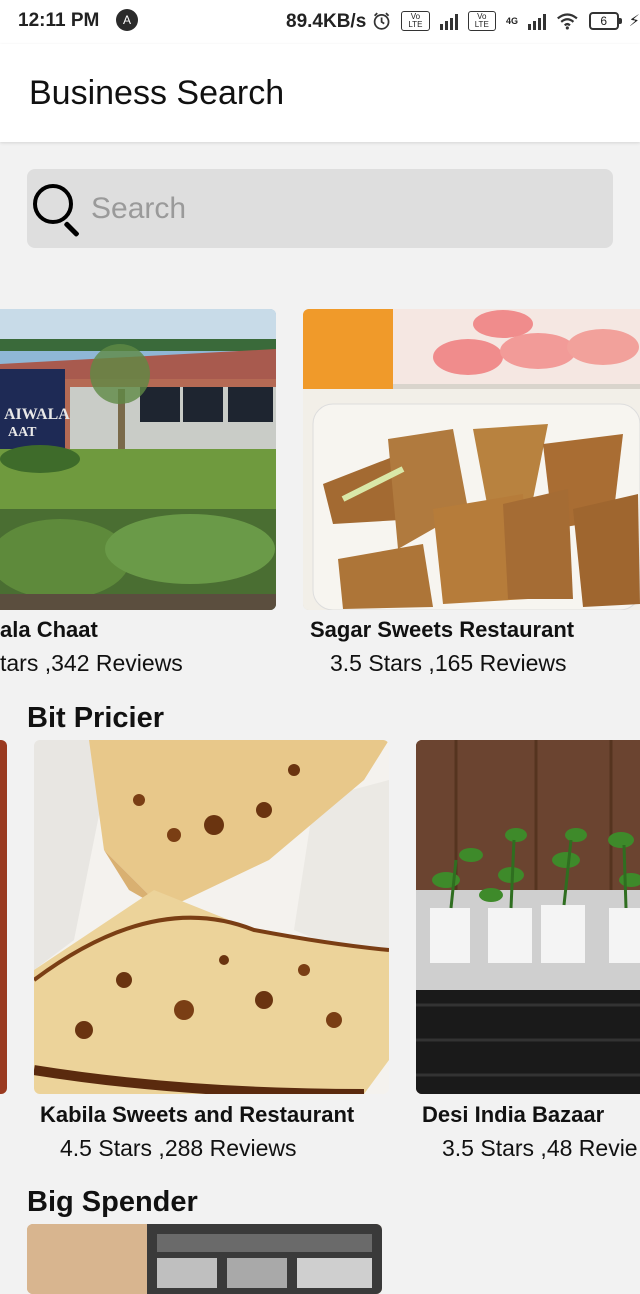  I want to click on business-card: AIWALA AAT ala Chaat tars ,342 Reviews, so click(138, 494).